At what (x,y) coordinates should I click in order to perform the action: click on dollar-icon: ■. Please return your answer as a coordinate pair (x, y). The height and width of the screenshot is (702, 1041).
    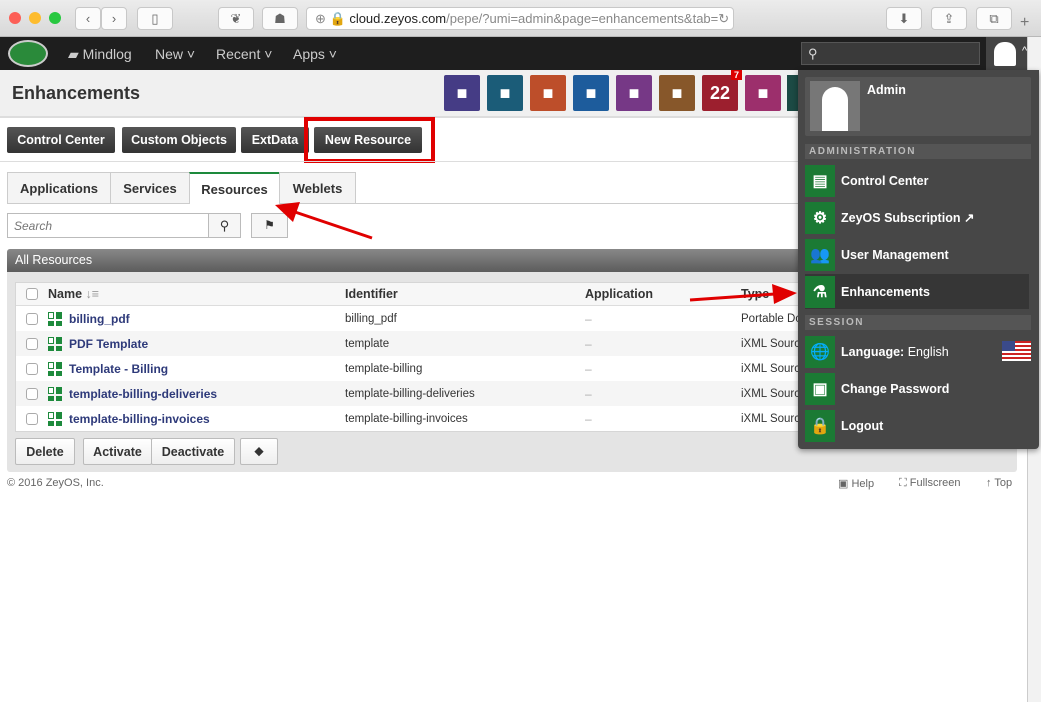
    Looking at the image, I should click on (462, 92).